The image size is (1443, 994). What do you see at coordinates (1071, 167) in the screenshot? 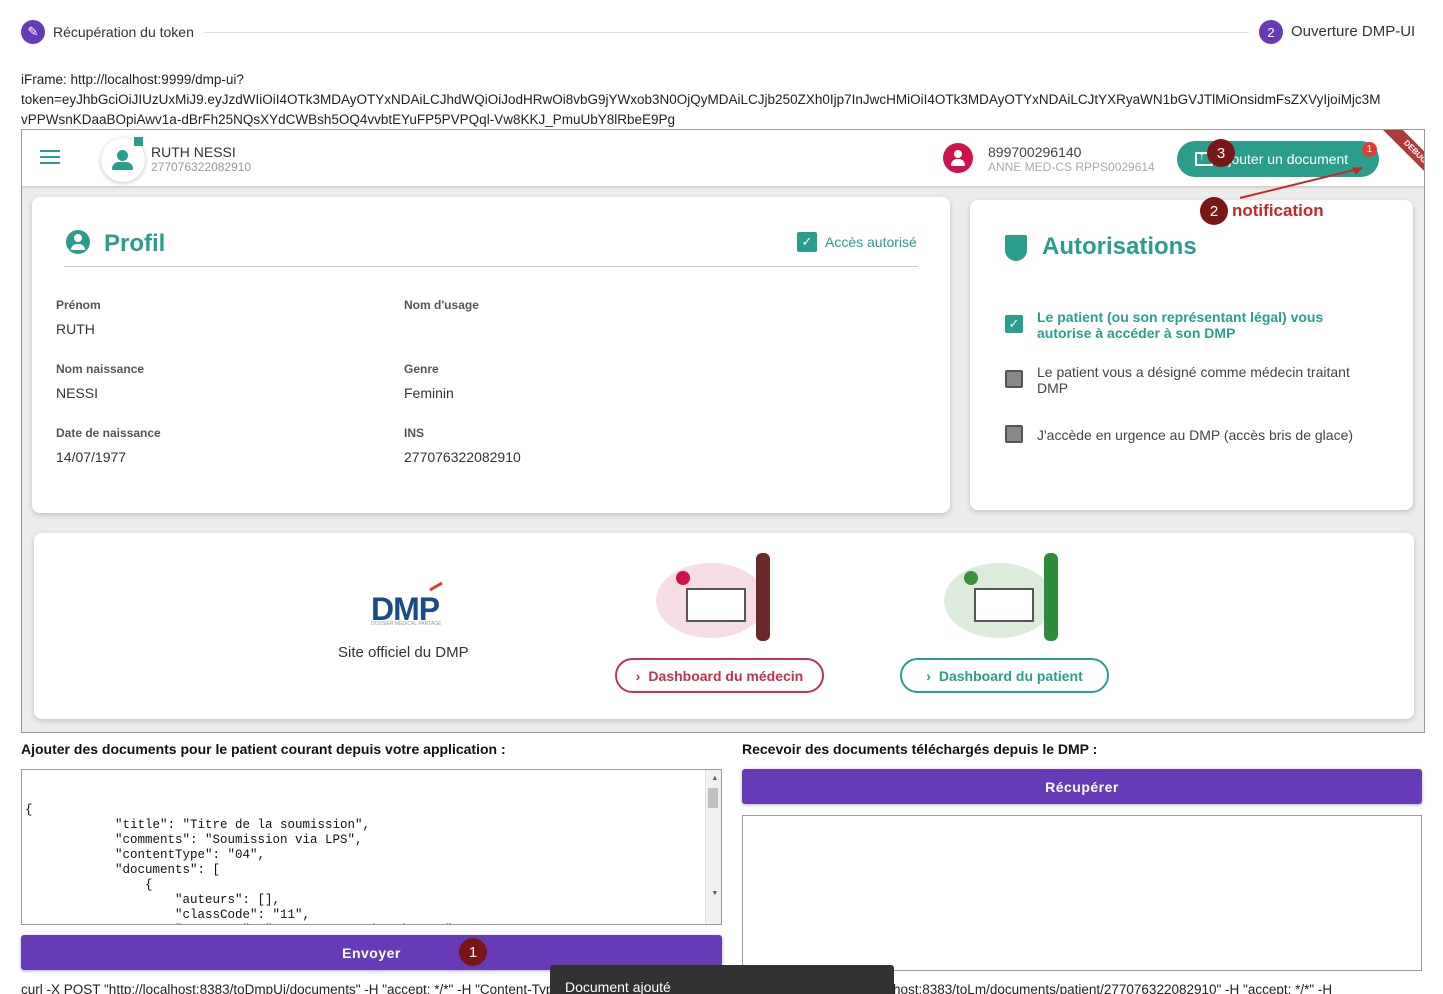
I see `doctor-rpps: ANNE MED-CS RPPS0029614` at bounding box center [1071, 167].